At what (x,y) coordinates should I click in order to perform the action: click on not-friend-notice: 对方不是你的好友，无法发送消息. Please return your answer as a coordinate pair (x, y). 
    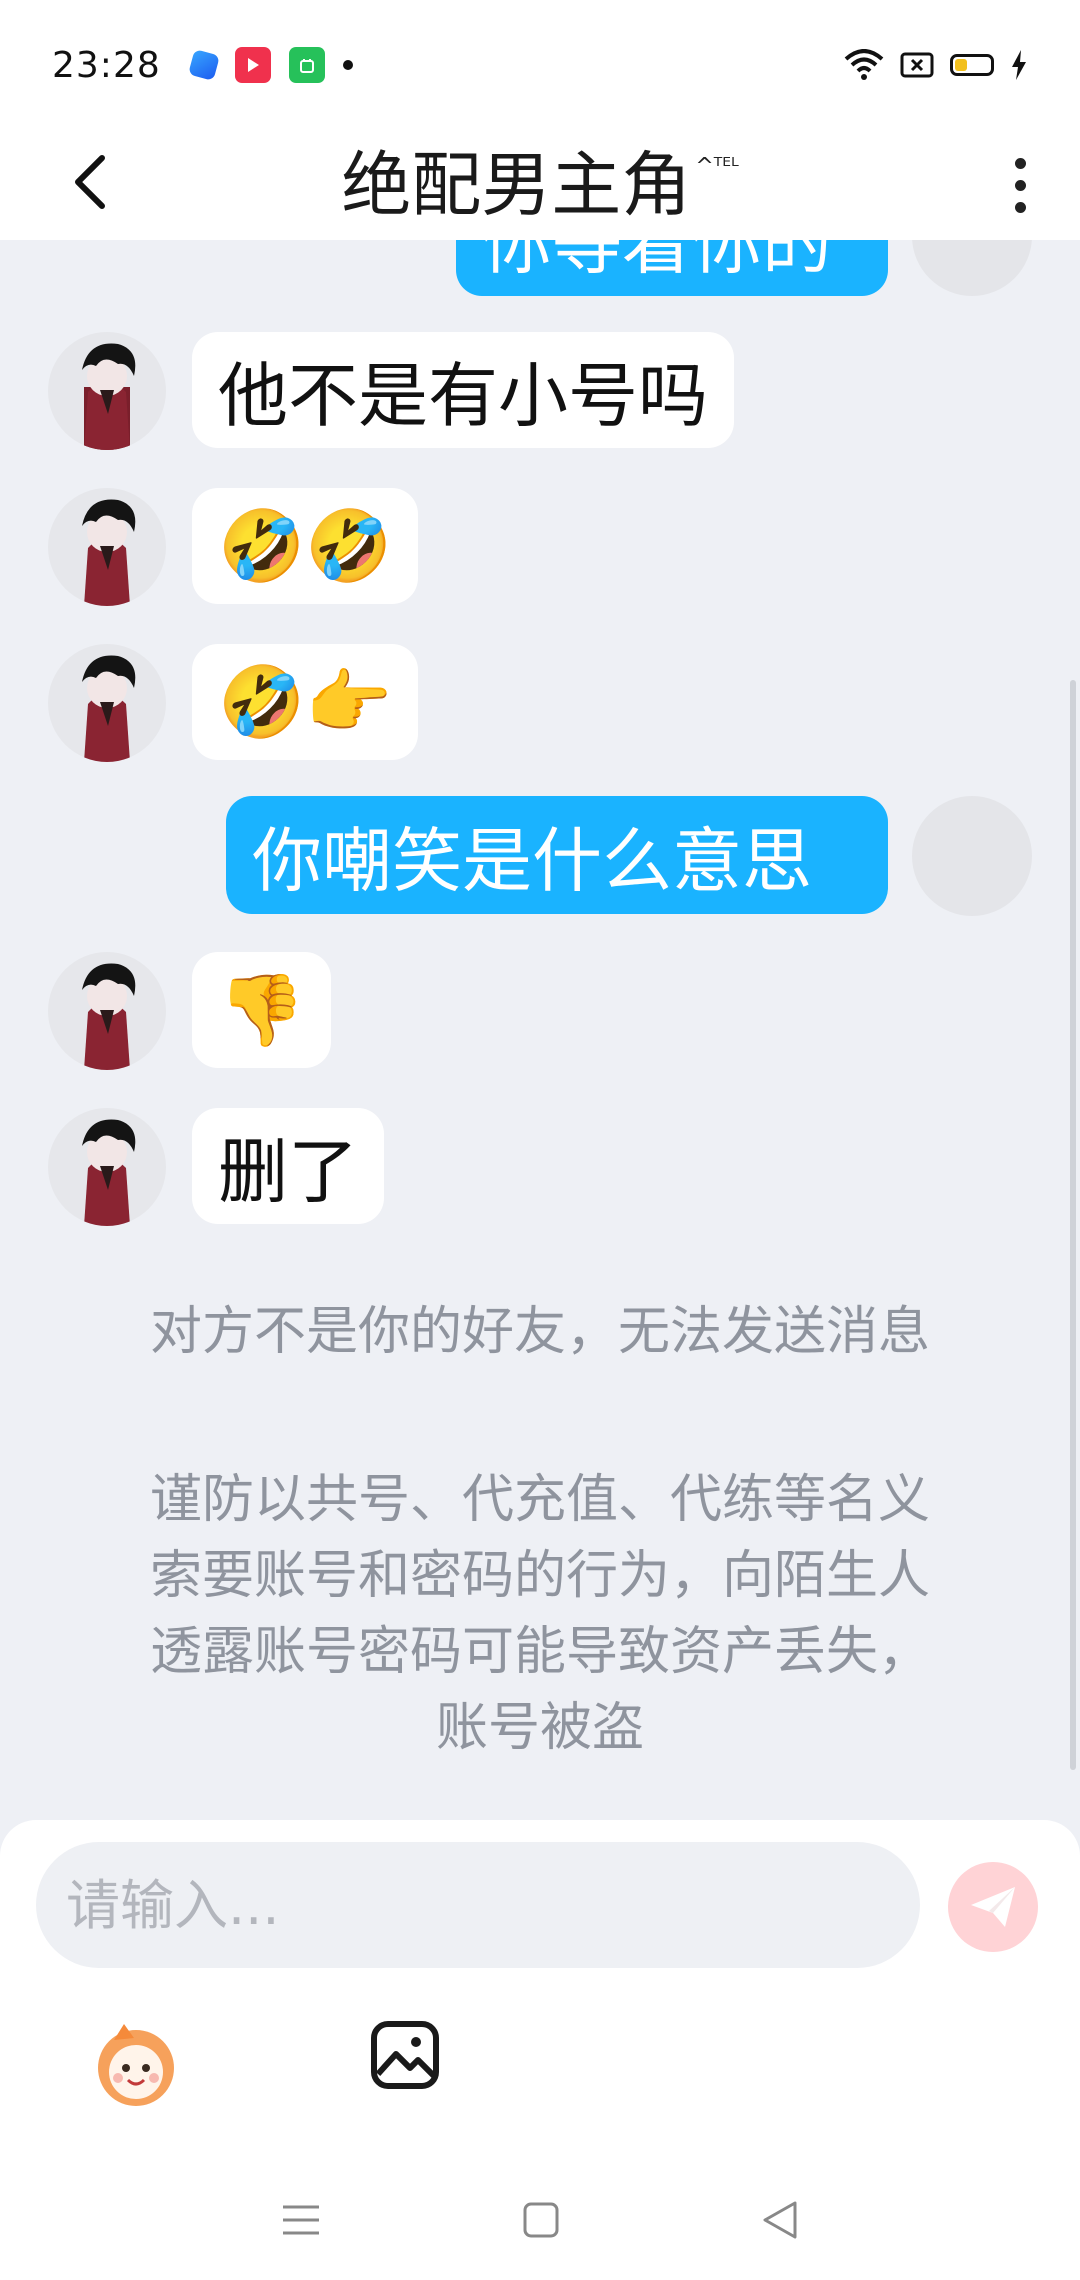
    Looking at the image, I should click on (539, 1332).